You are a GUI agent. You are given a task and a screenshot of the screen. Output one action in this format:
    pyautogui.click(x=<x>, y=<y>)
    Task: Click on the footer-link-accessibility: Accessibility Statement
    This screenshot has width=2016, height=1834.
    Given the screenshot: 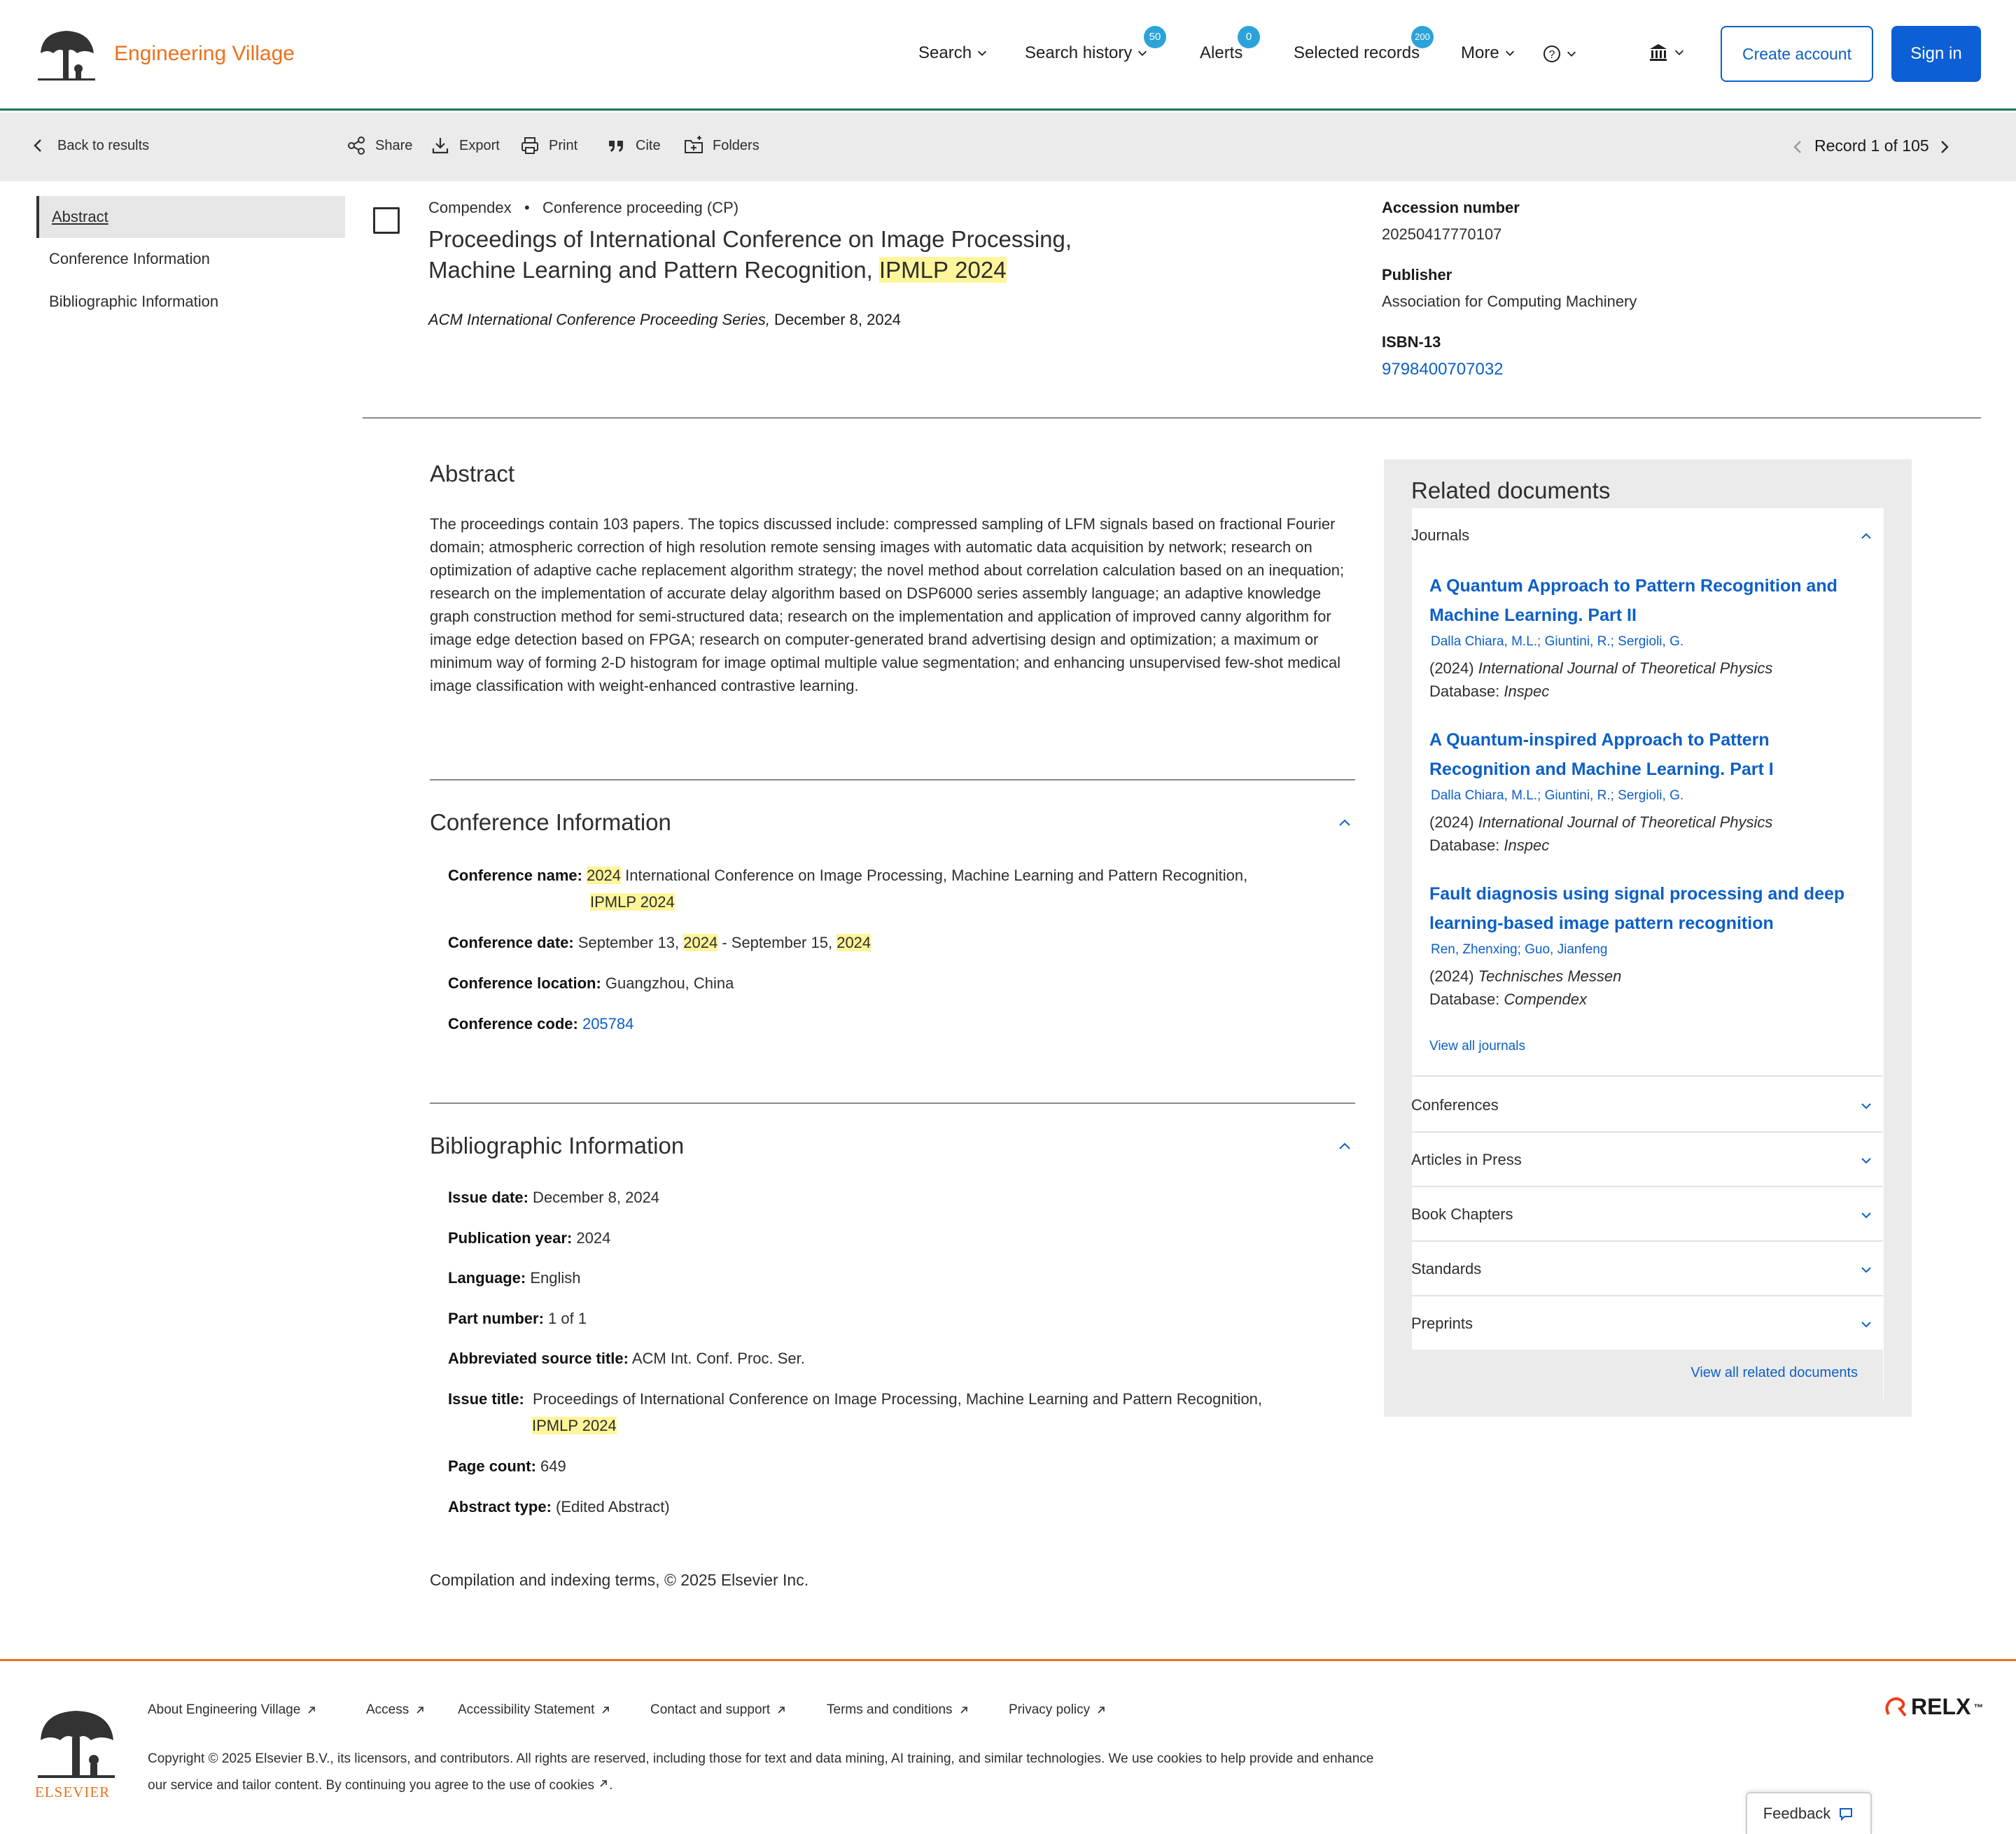 What is the action you would take?
    pyautogui.click(x=534, y=1710)
    